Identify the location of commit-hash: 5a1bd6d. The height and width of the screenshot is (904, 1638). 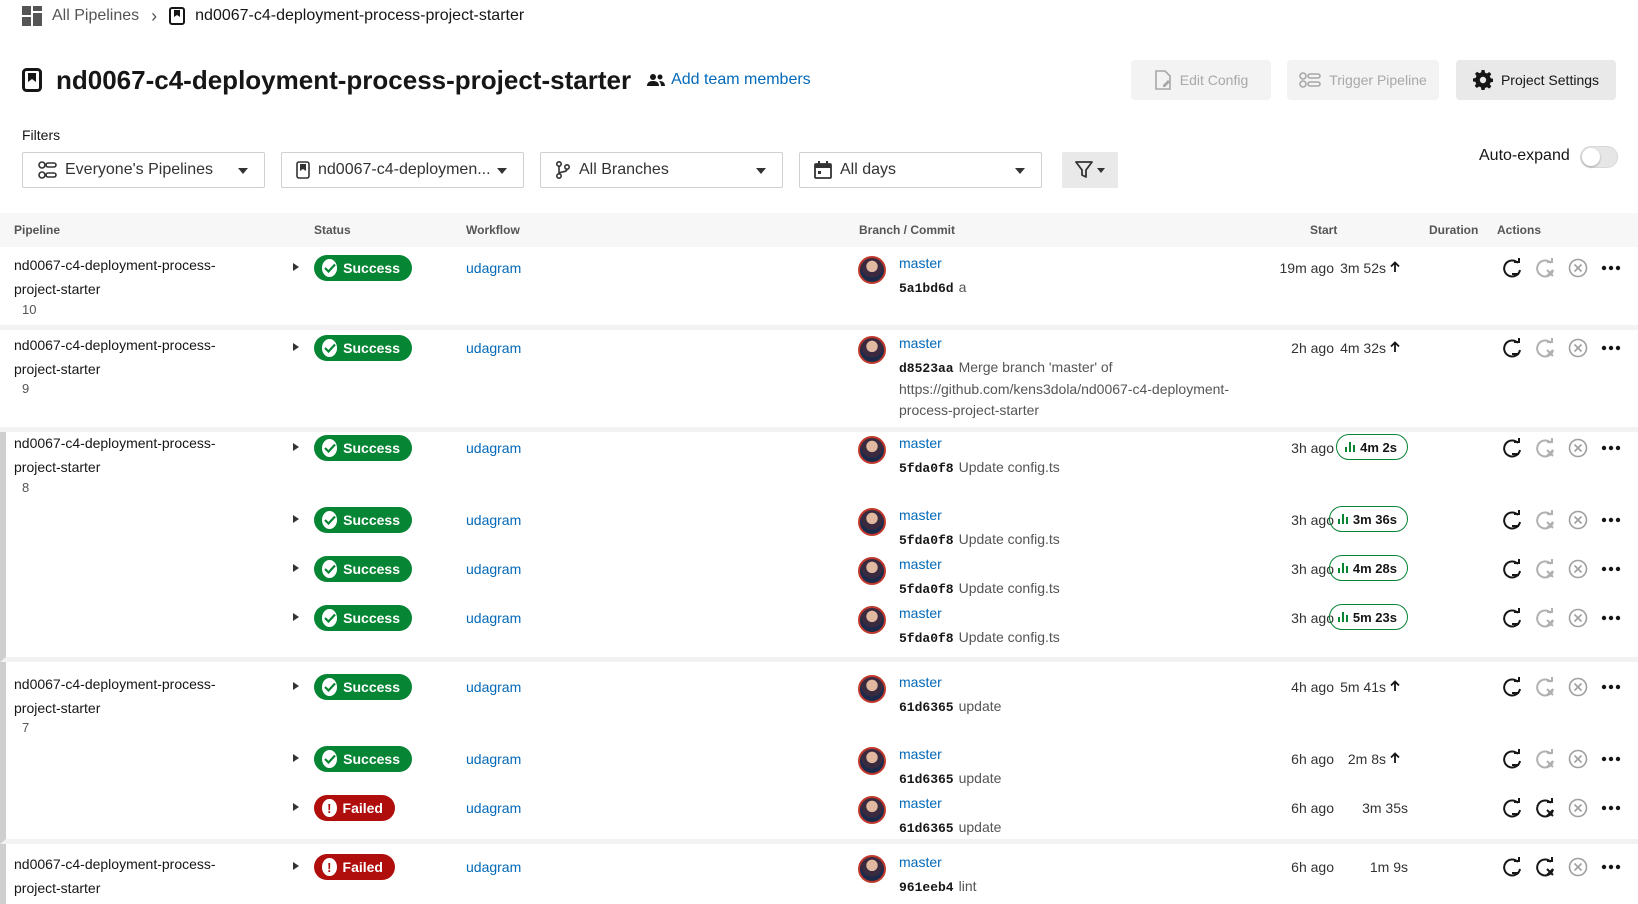
(926, 288).